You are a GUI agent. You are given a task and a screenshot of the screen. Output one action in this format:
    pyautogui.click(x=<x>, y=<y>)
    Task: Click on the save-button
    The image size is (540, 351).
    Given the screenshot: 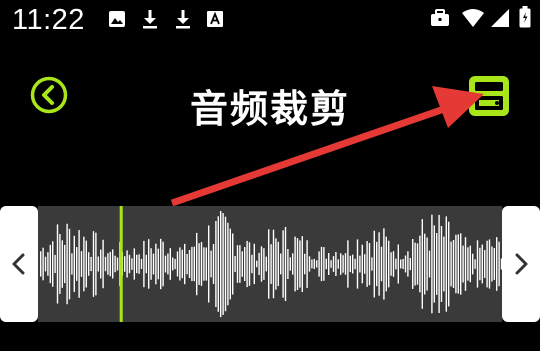 What is the action you would take?
    pyautogui.click(x=489, y=96)
    